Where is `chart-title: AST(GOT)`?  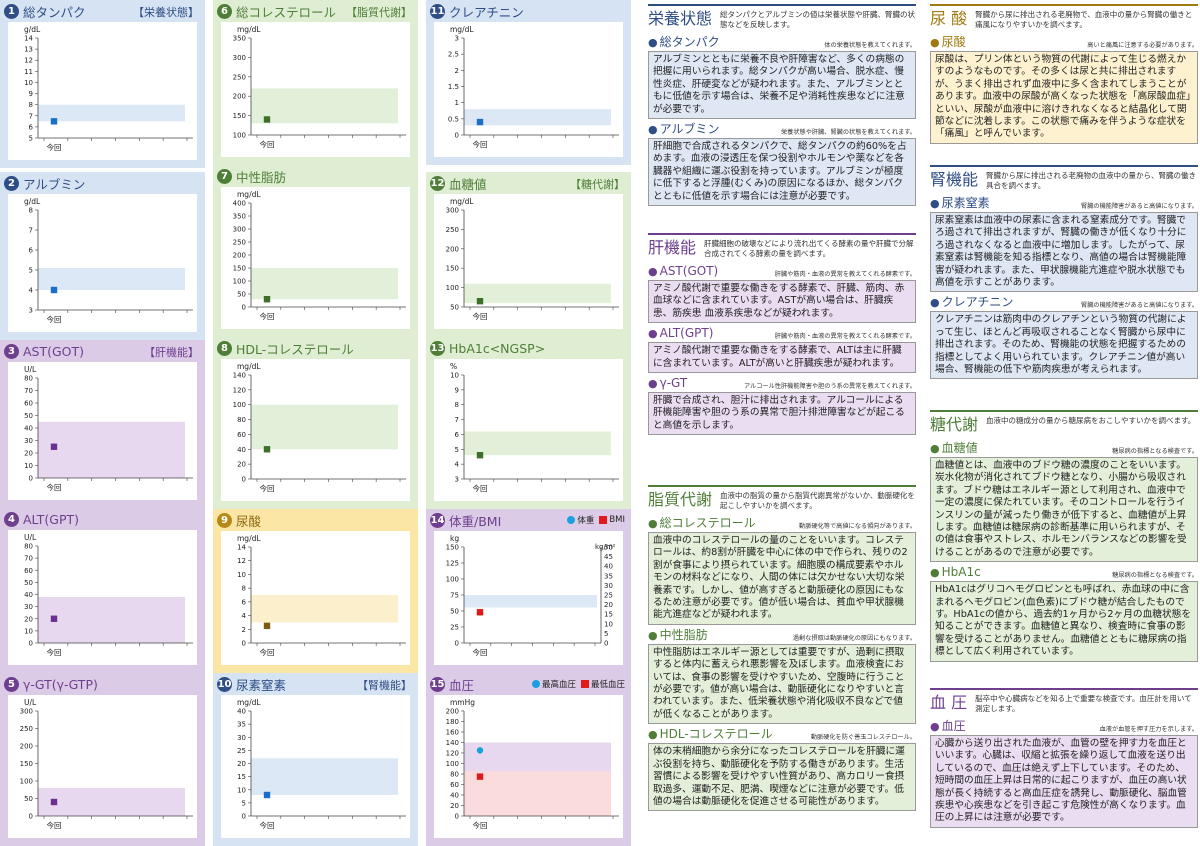
chart-title: AST(GOT) is located at coordinates (54, 351).